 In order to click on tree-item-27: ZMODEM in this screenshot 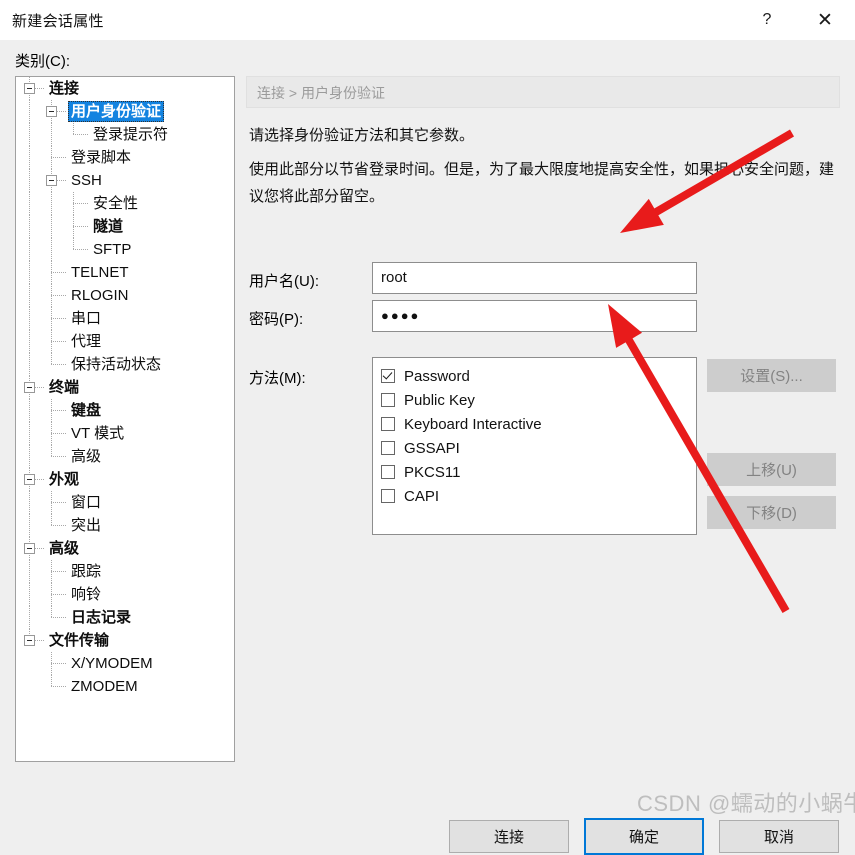, I will do `click(125, 686)`.